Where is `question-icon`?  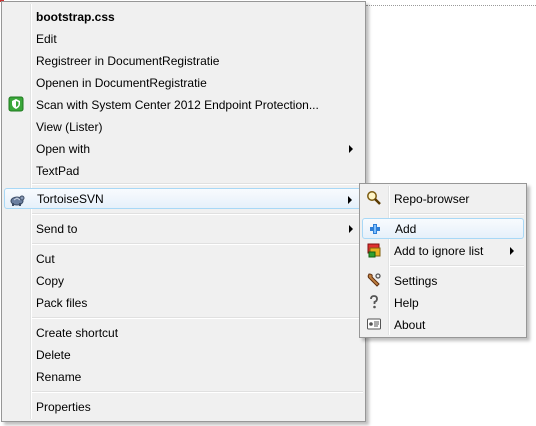 question-icon is located at coordinates (374, 302).